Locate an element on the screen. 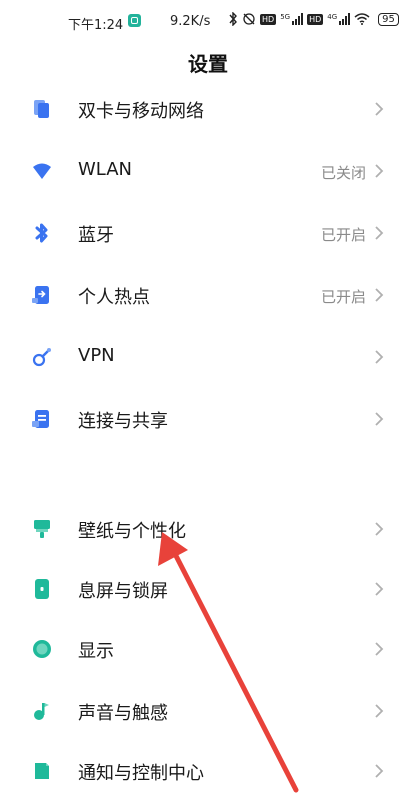  vpn-key-icon is located at coordinates (41, 357).